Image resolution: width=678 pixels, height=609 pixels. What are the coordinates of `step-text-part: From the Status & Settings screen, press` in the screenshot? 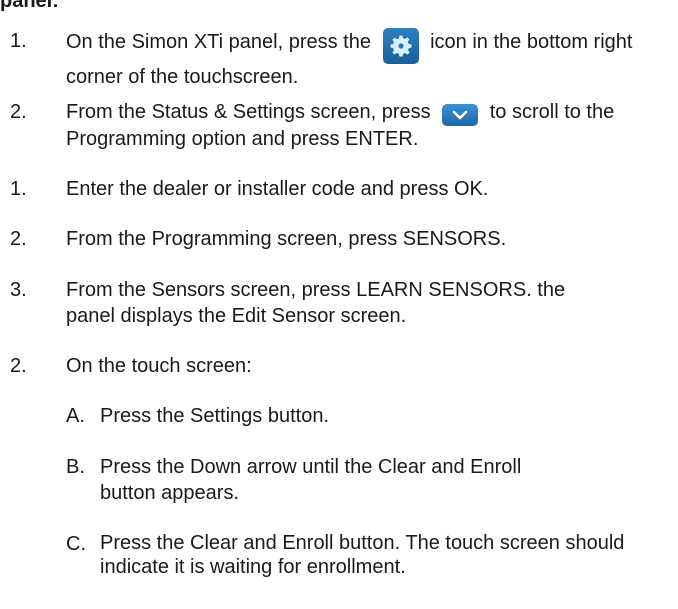 It's located at (248, 112).